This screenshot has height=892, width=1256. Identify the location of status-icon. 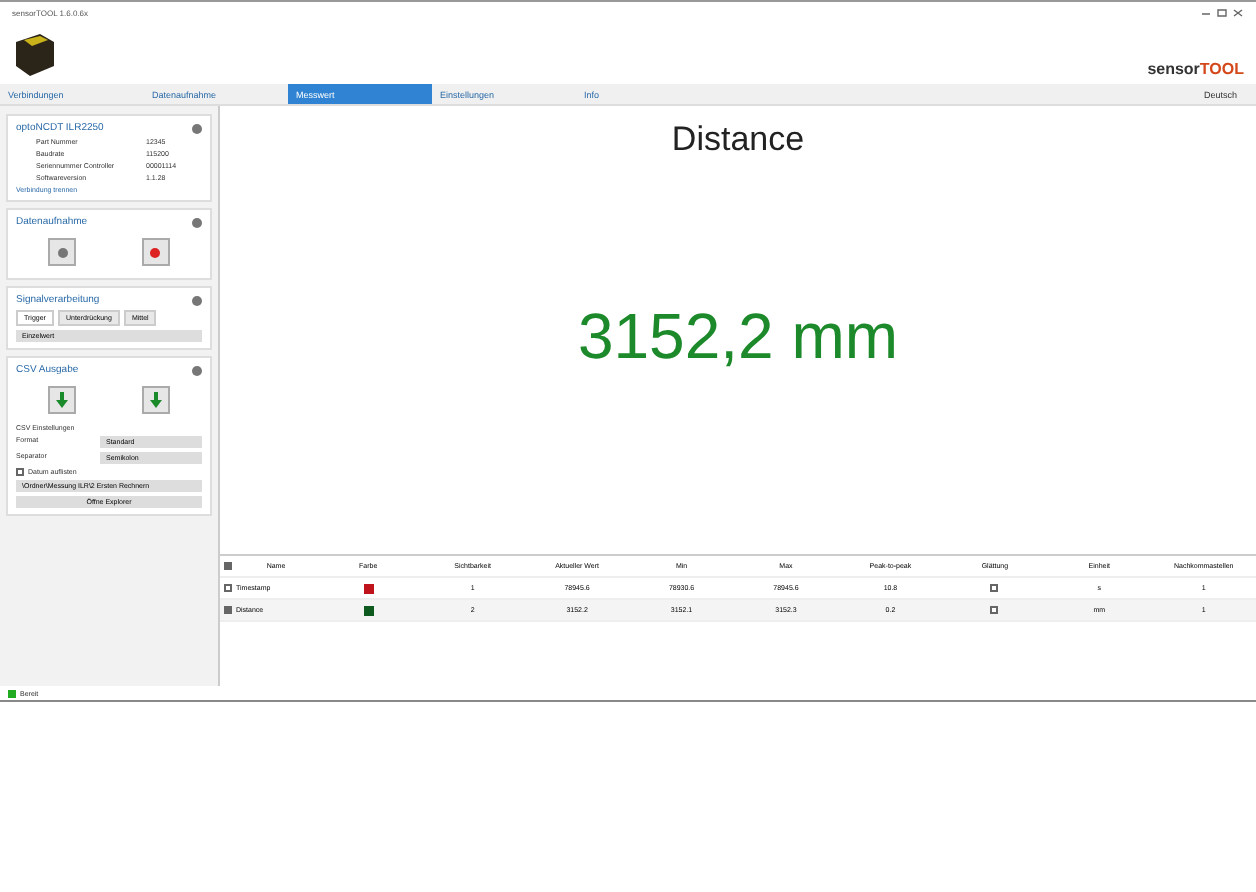
(12, 693).